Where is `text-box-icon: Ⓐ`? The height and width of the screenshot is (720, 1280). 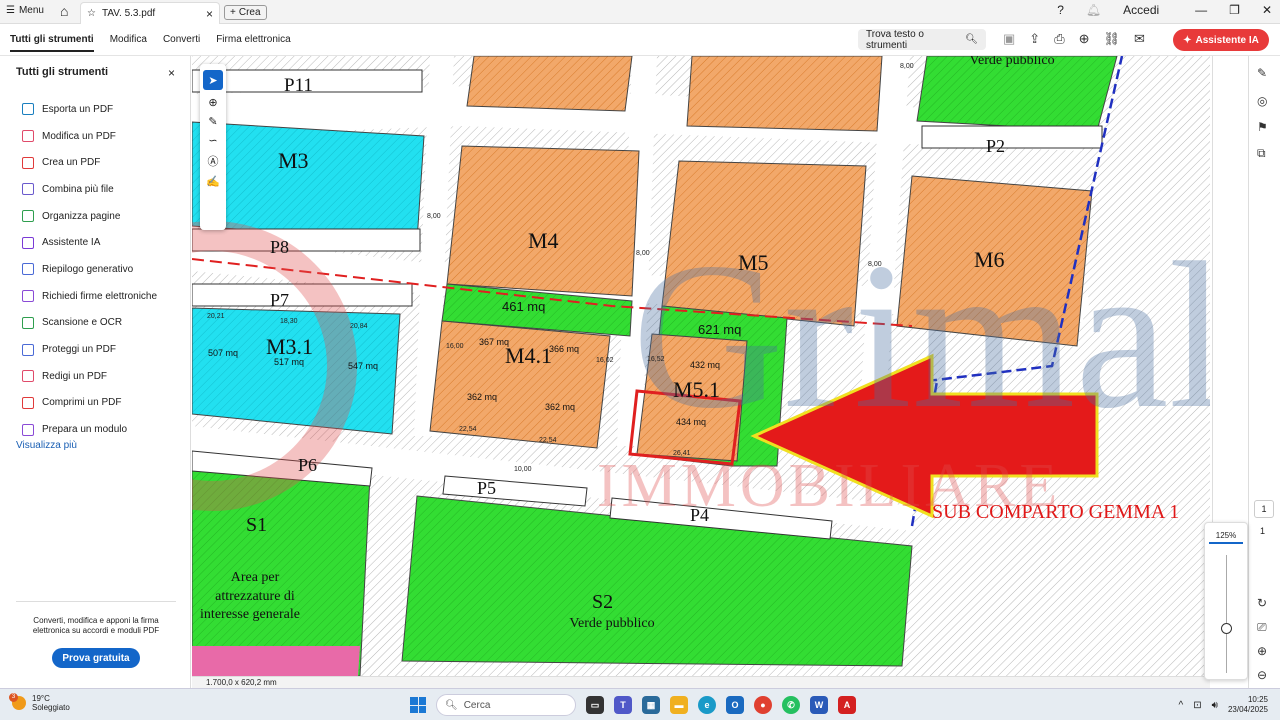 text-box-icon: Ⓐ is located at coordinates (213, 161).